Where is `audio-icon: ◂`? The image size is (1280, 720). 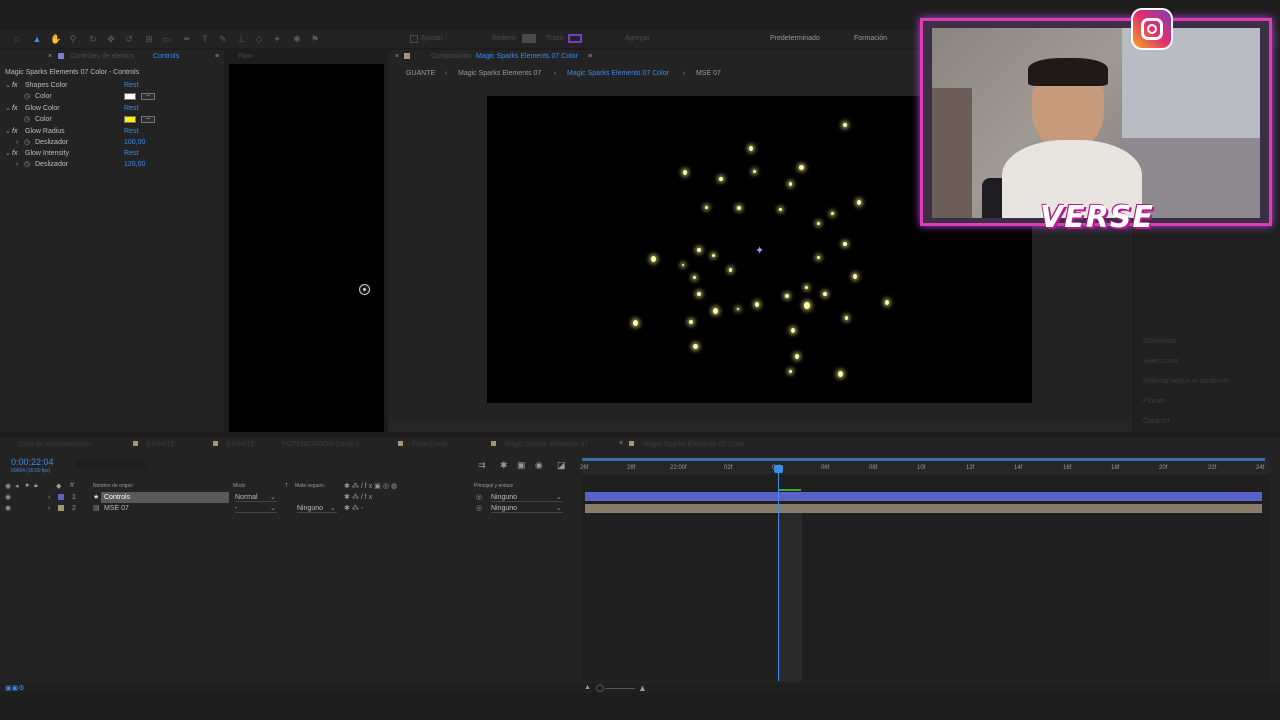
audio-icon: ◂ is located at coordinates (17, 486).